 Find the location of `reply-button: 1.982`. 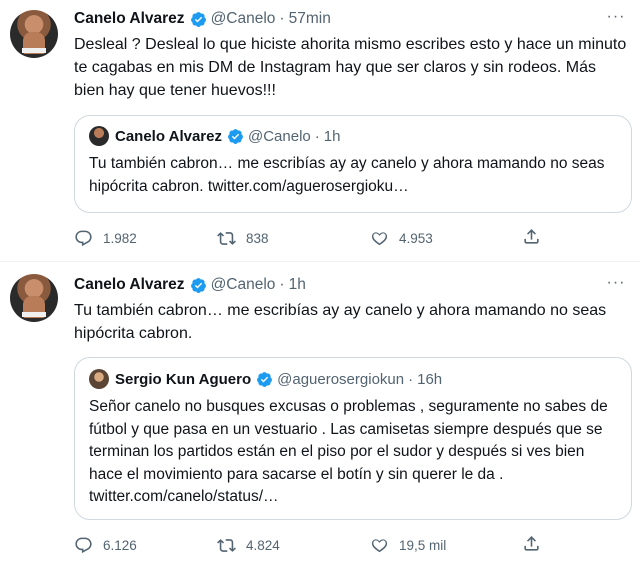

reply-button: 1.982 is located at coordinates (105, 238).